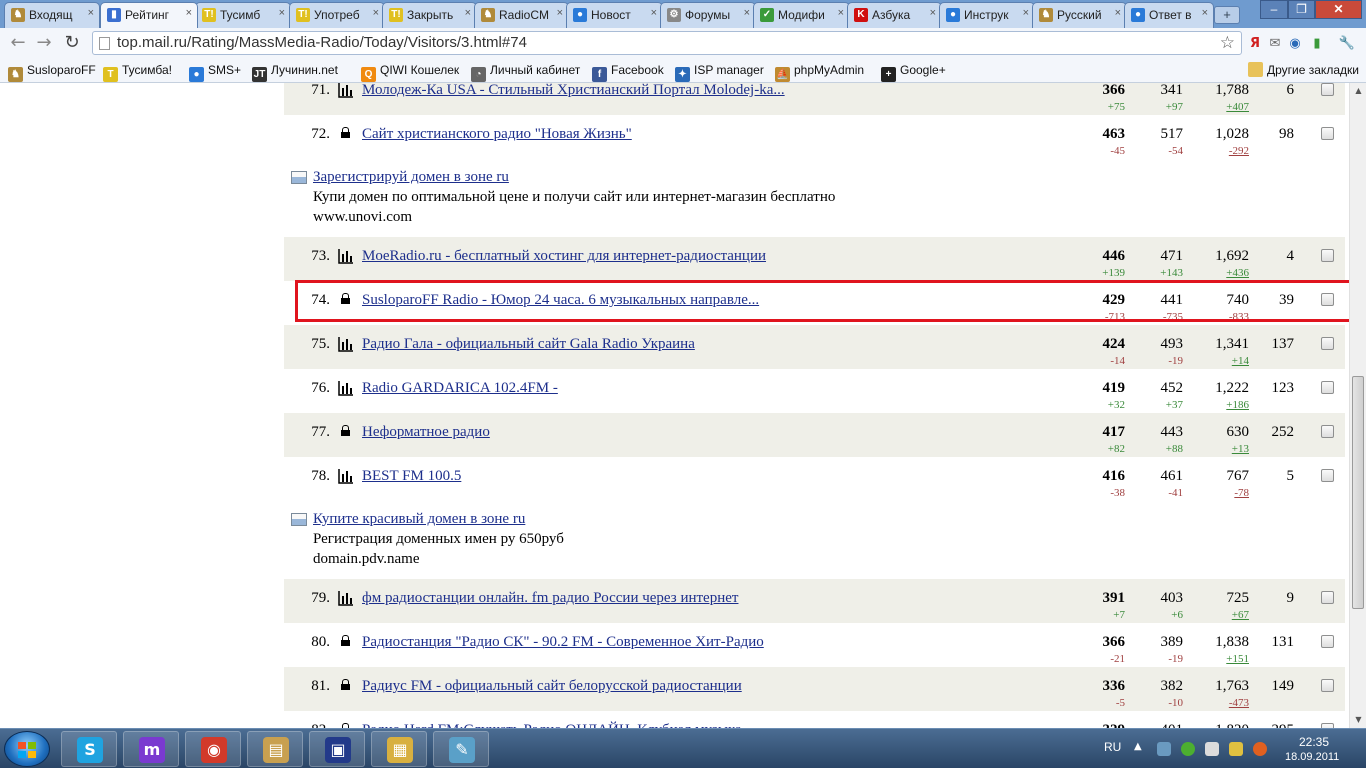  What do you see at coordinates (1274, 9) in the screenshot?
I see `minimize-button: –` at bounding box center [1274, 9].